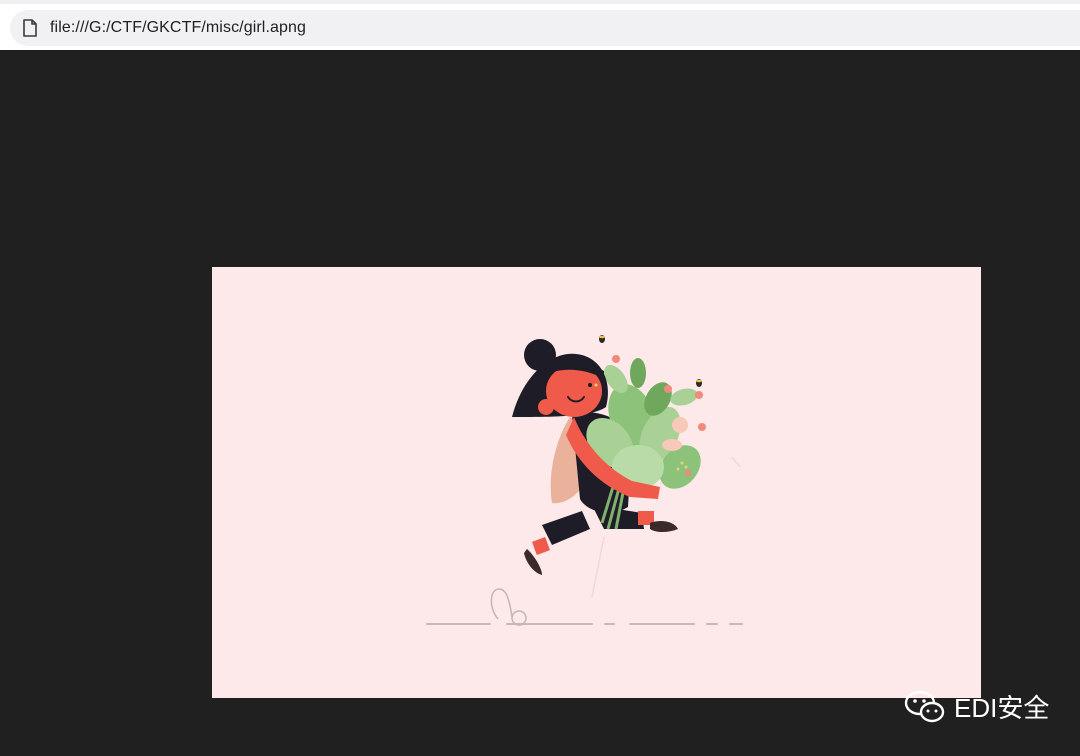 The width and height of the screenshot is (1080, 756). I want to click on browser-toolbar: file:///G:/CTF/GKCTF/misc/girl.apng, so click(540, 25).